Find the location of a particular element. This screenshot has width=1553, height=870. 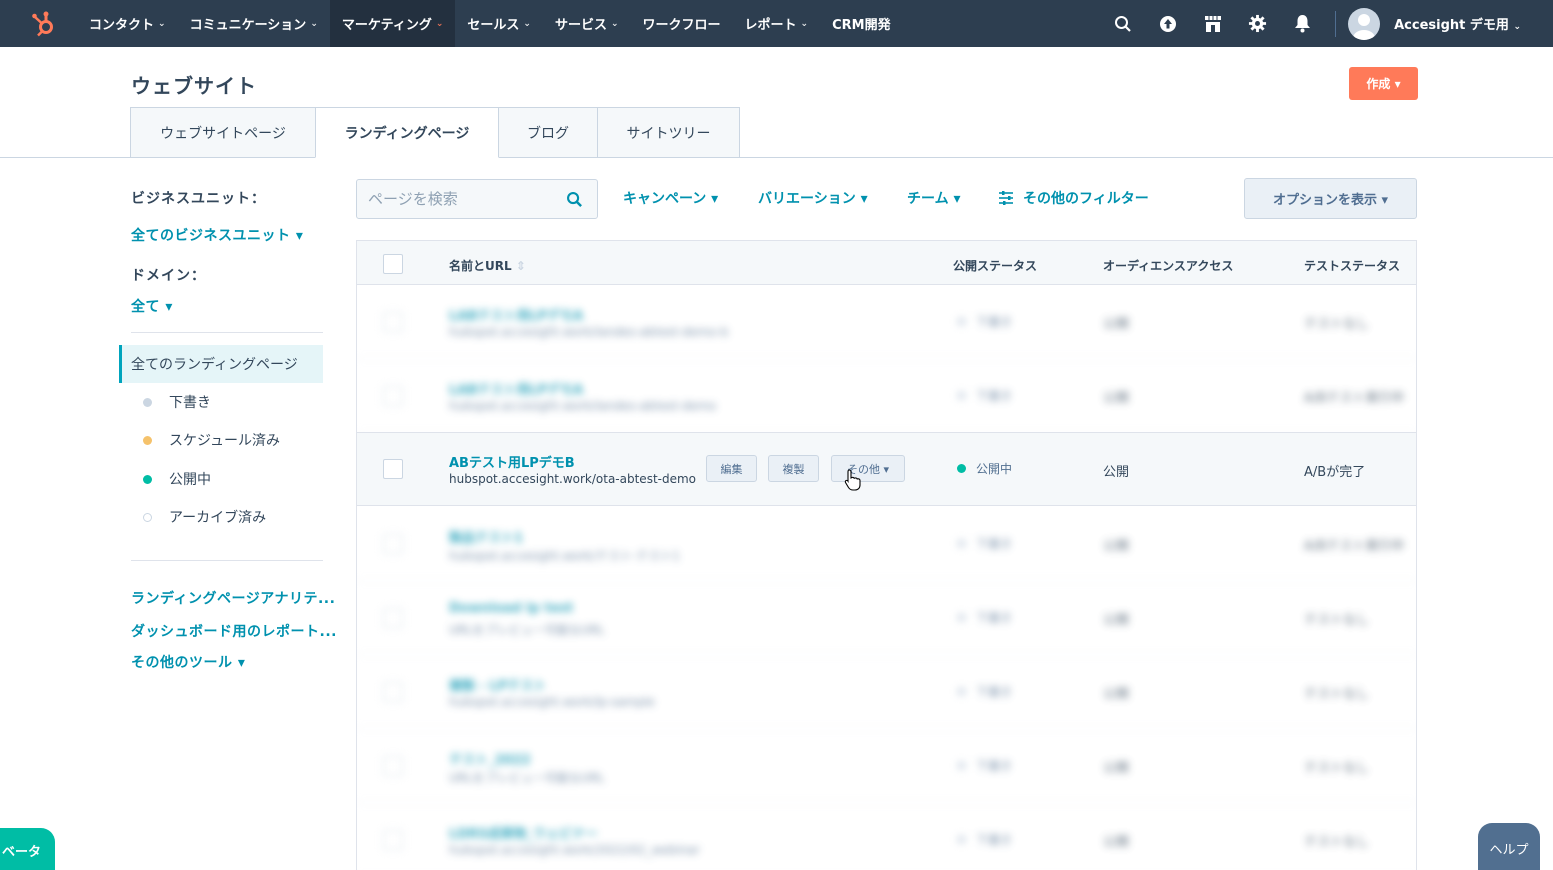

sidebar-item-label: アーカイブ済み is located at coordinates (218, 518).